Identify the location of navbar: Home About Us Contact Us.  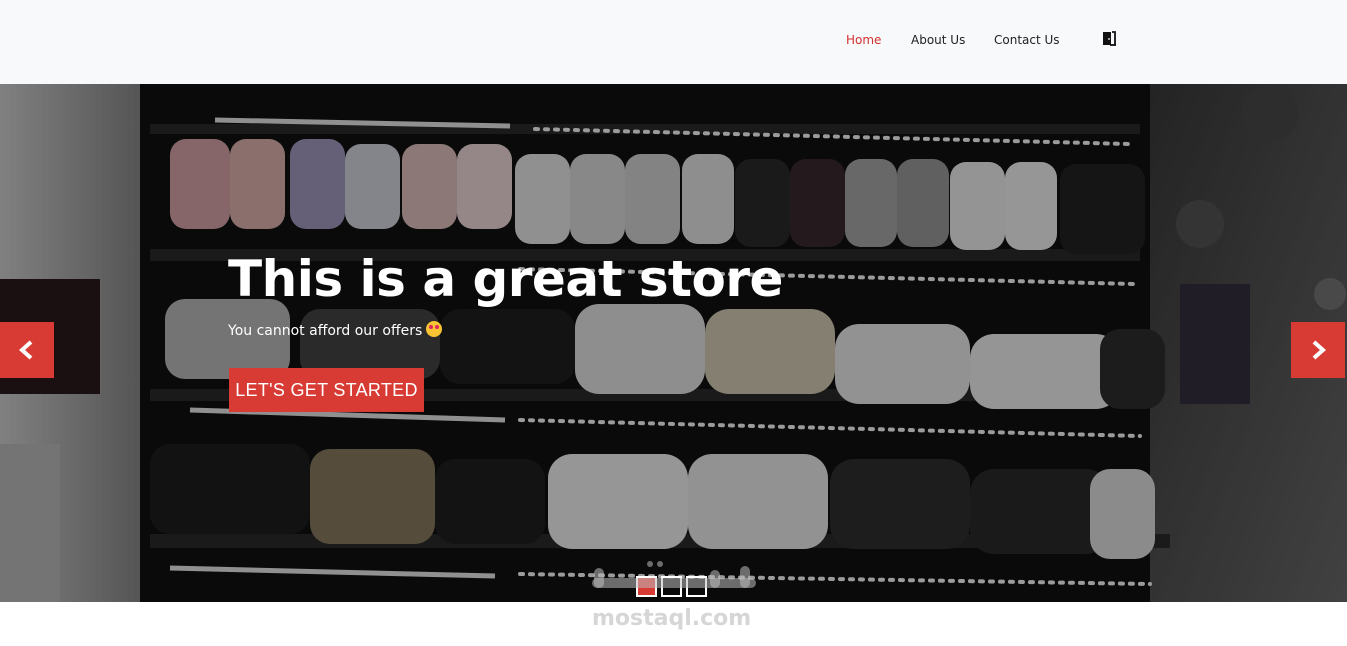
(673, 42).